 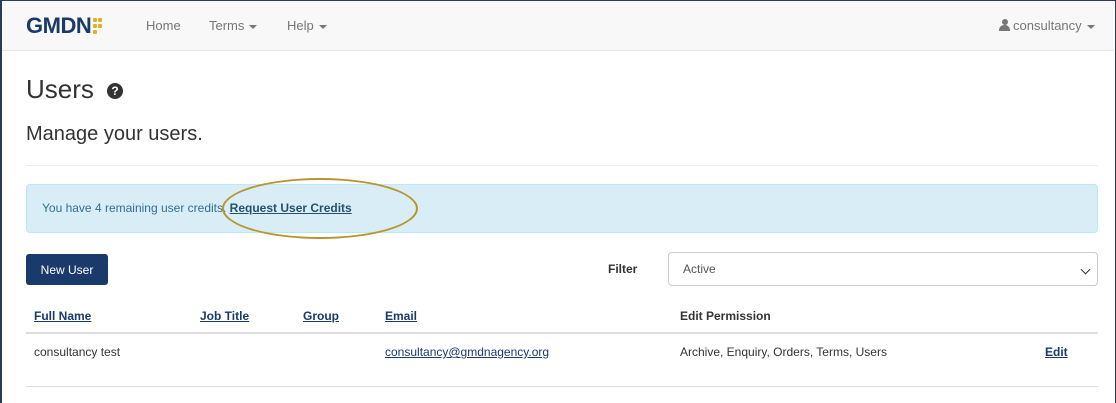 I want to click on filter-selected-value: Active, so click(x=699, y=269).